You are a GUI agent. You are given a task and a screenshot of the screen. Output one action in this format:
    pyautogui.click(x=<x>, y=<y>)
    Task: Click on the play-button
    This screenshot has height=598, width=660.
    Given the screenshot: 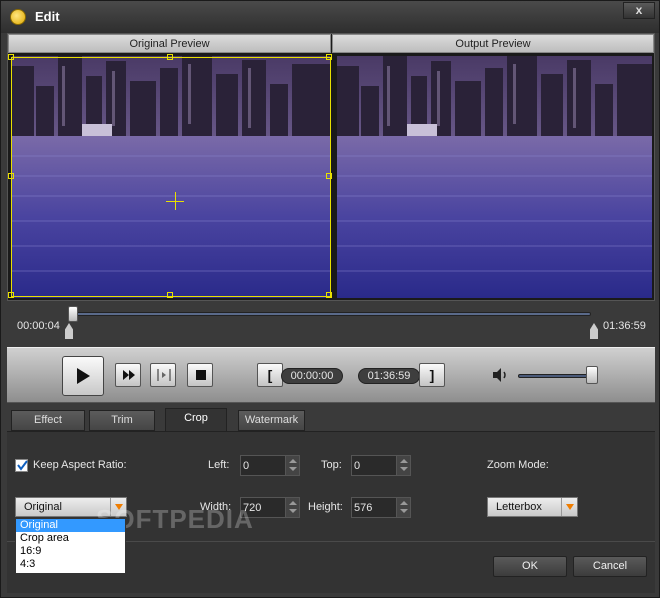 What is the action you would take?
    pyautogui.click(x=83, y=376)
    